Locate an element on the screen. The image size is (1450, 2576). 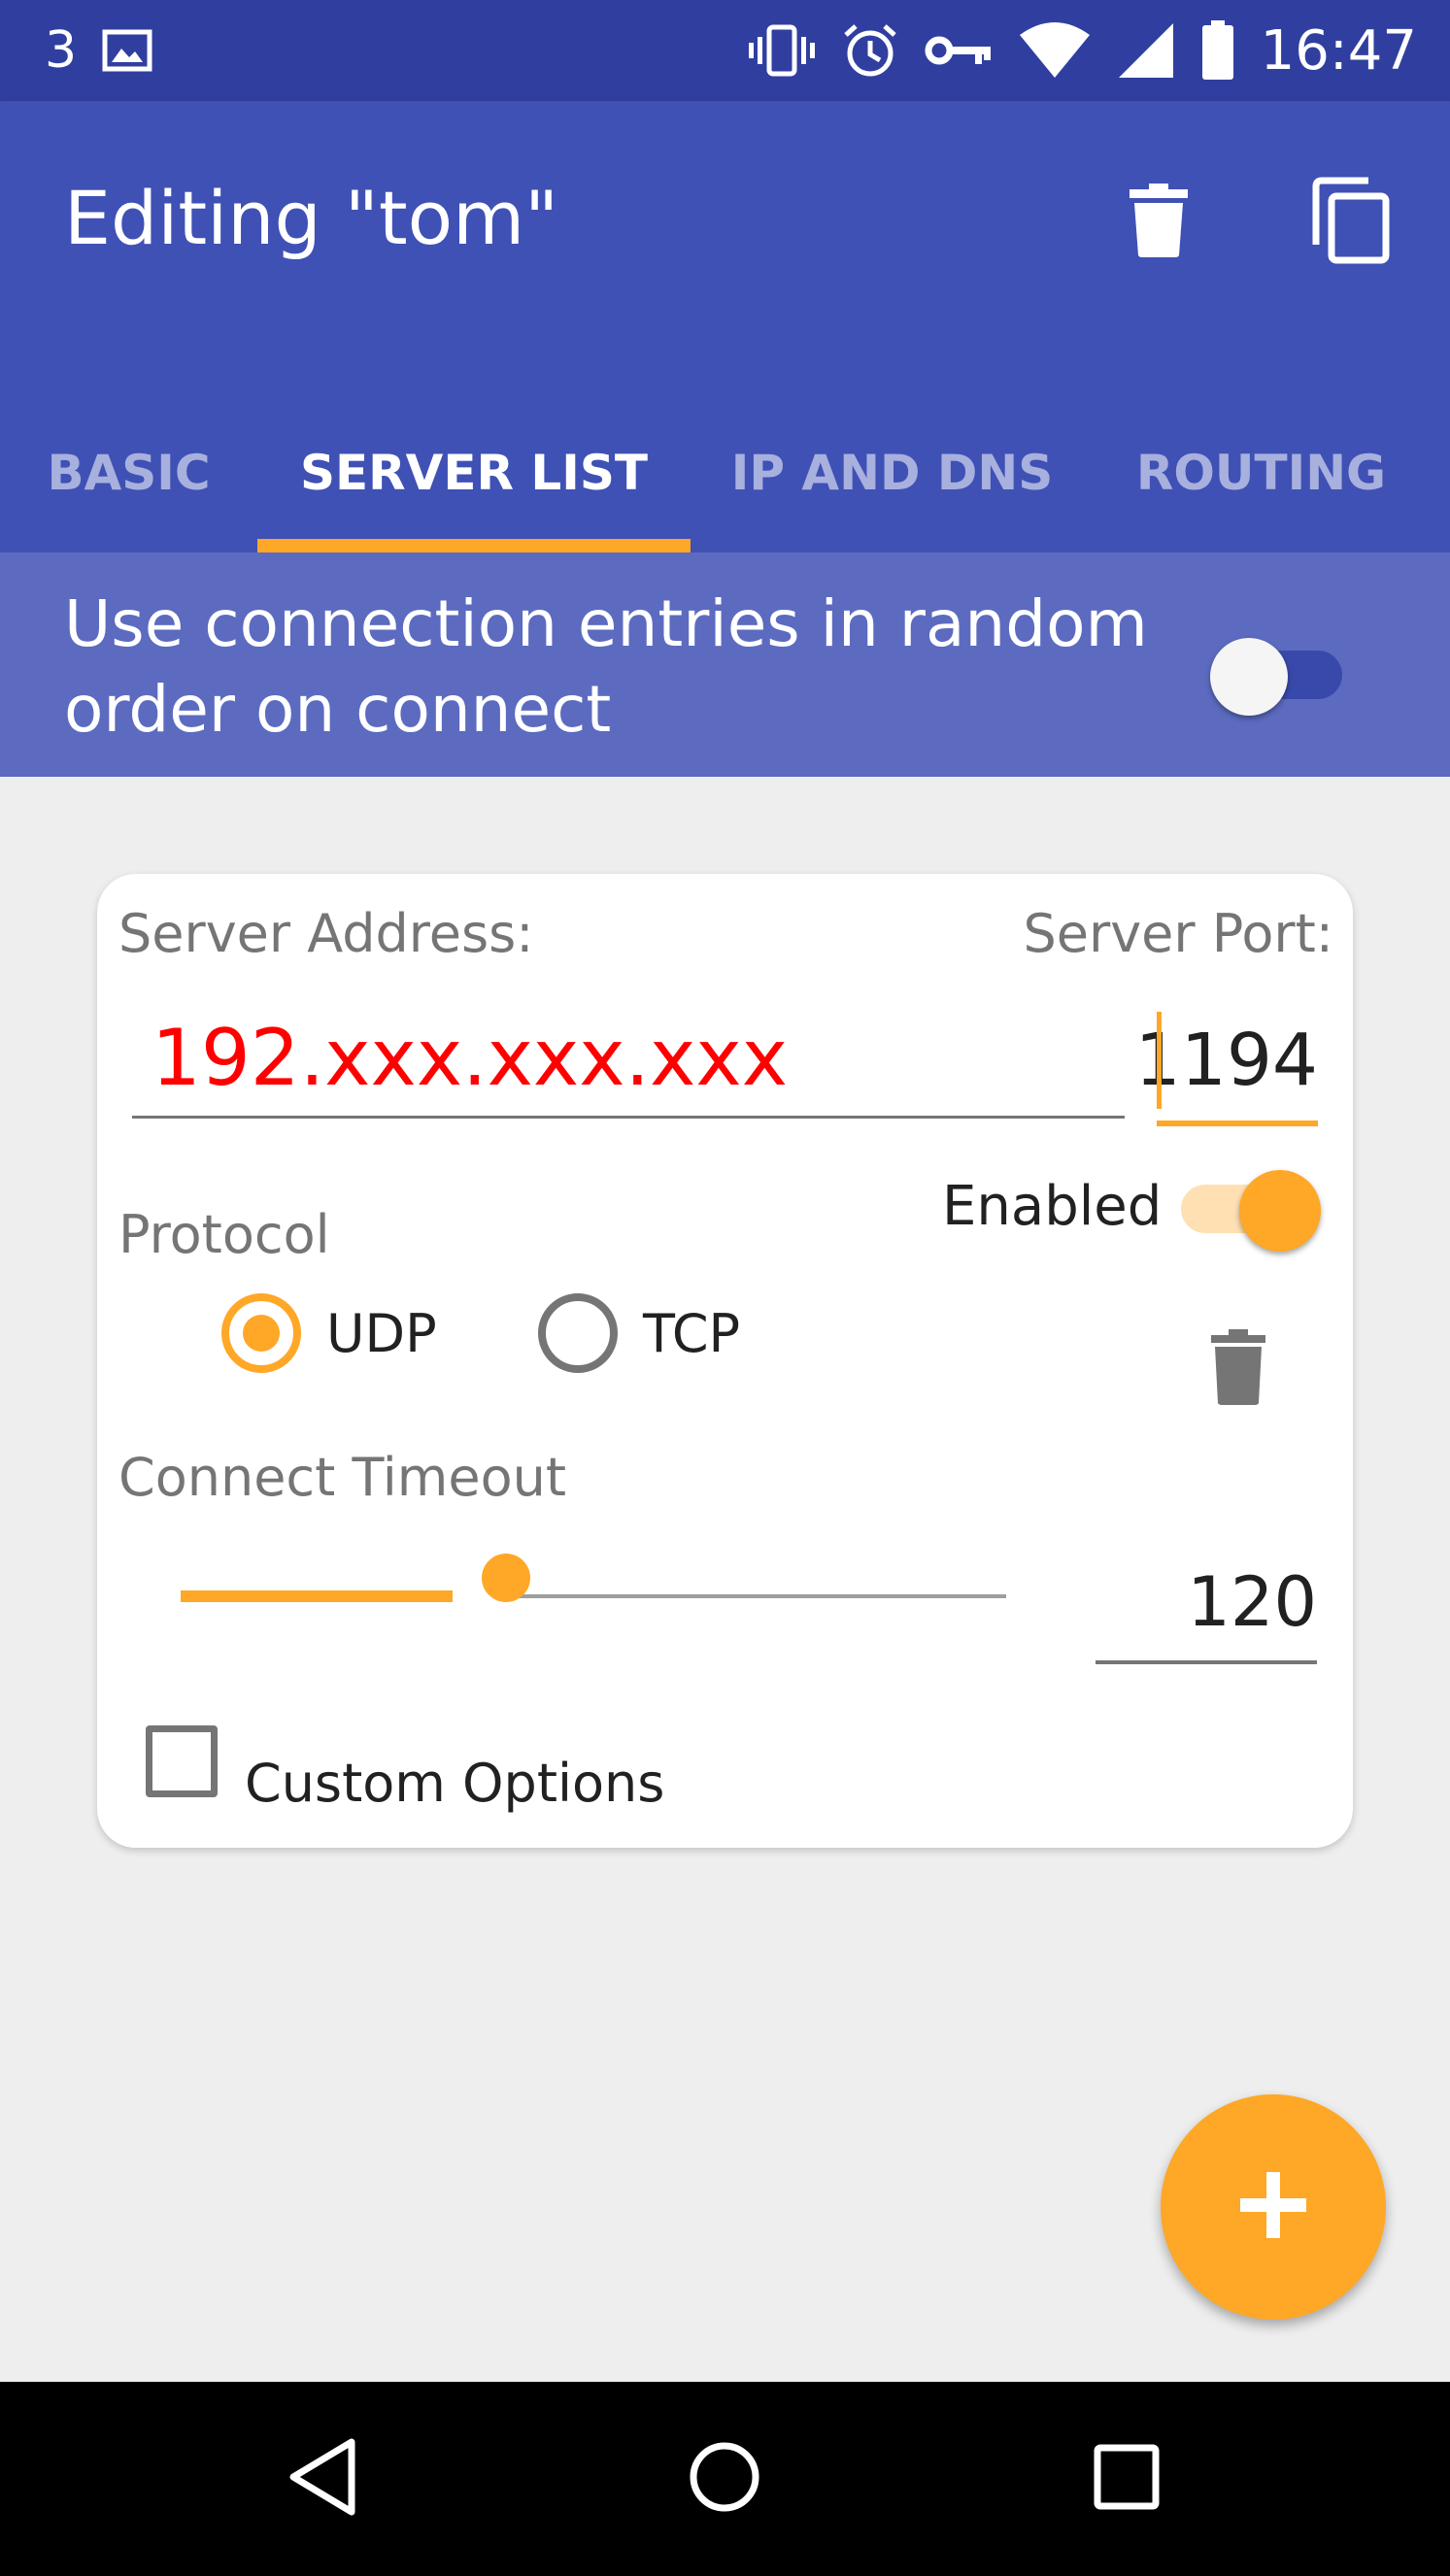
add-server-button is located at coordinates (1273, 2207).